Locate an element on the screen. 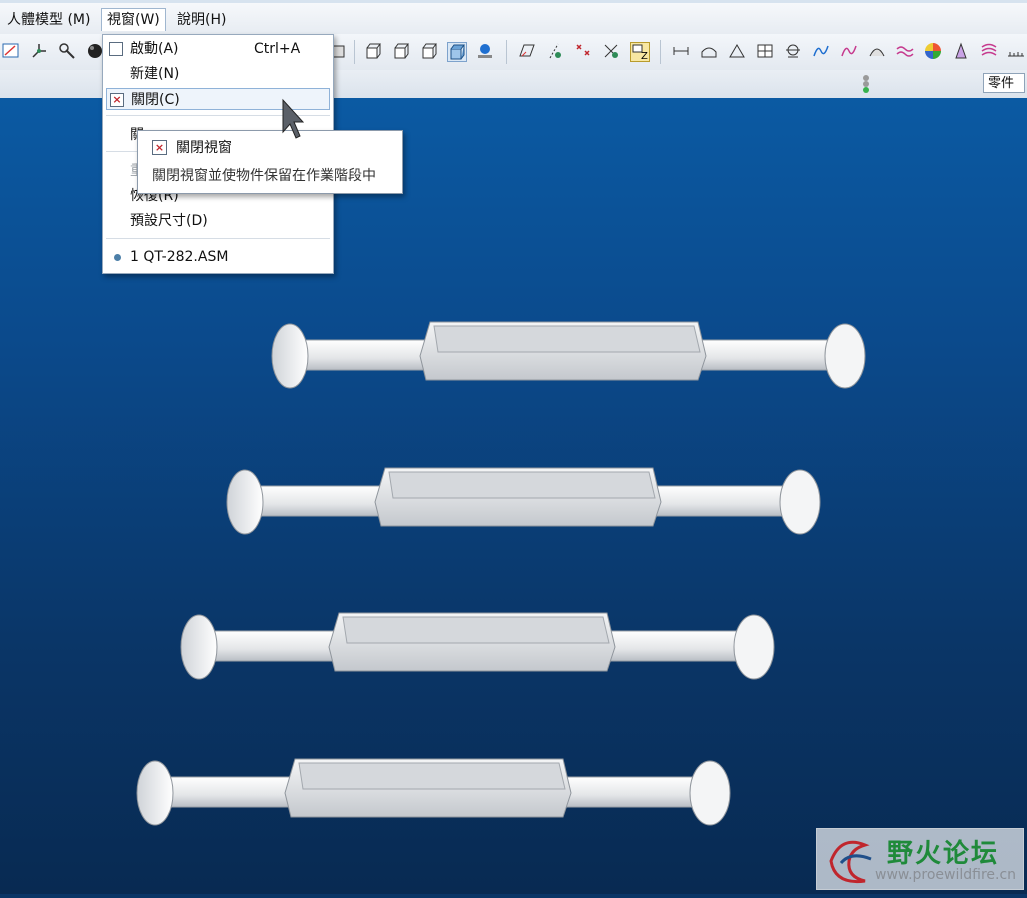  menu-item-activate: 啟動(A) Ctrl+A is located at coordinates (218, 49).